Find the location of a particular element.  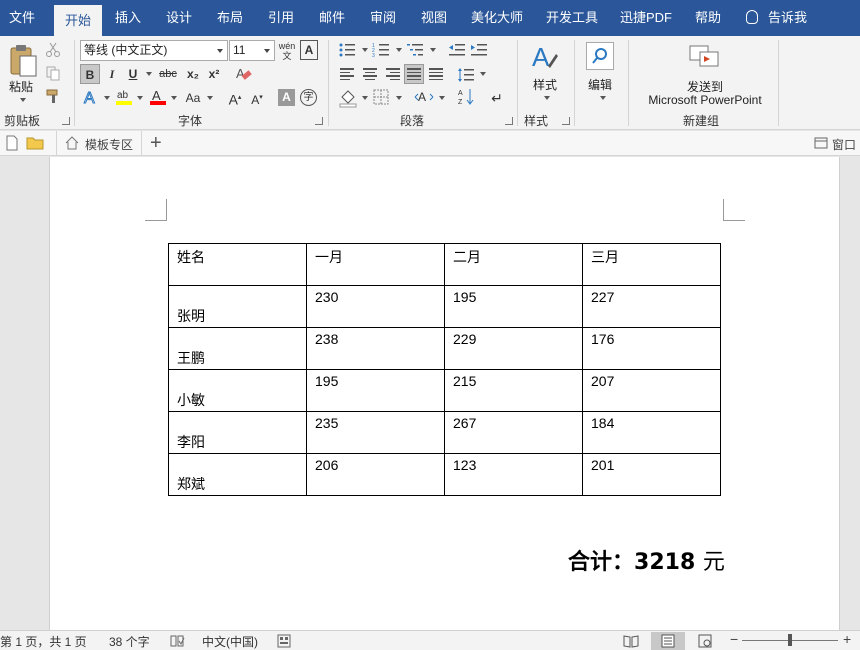

sort-icon: AZ is located at coordinates (466, 97).